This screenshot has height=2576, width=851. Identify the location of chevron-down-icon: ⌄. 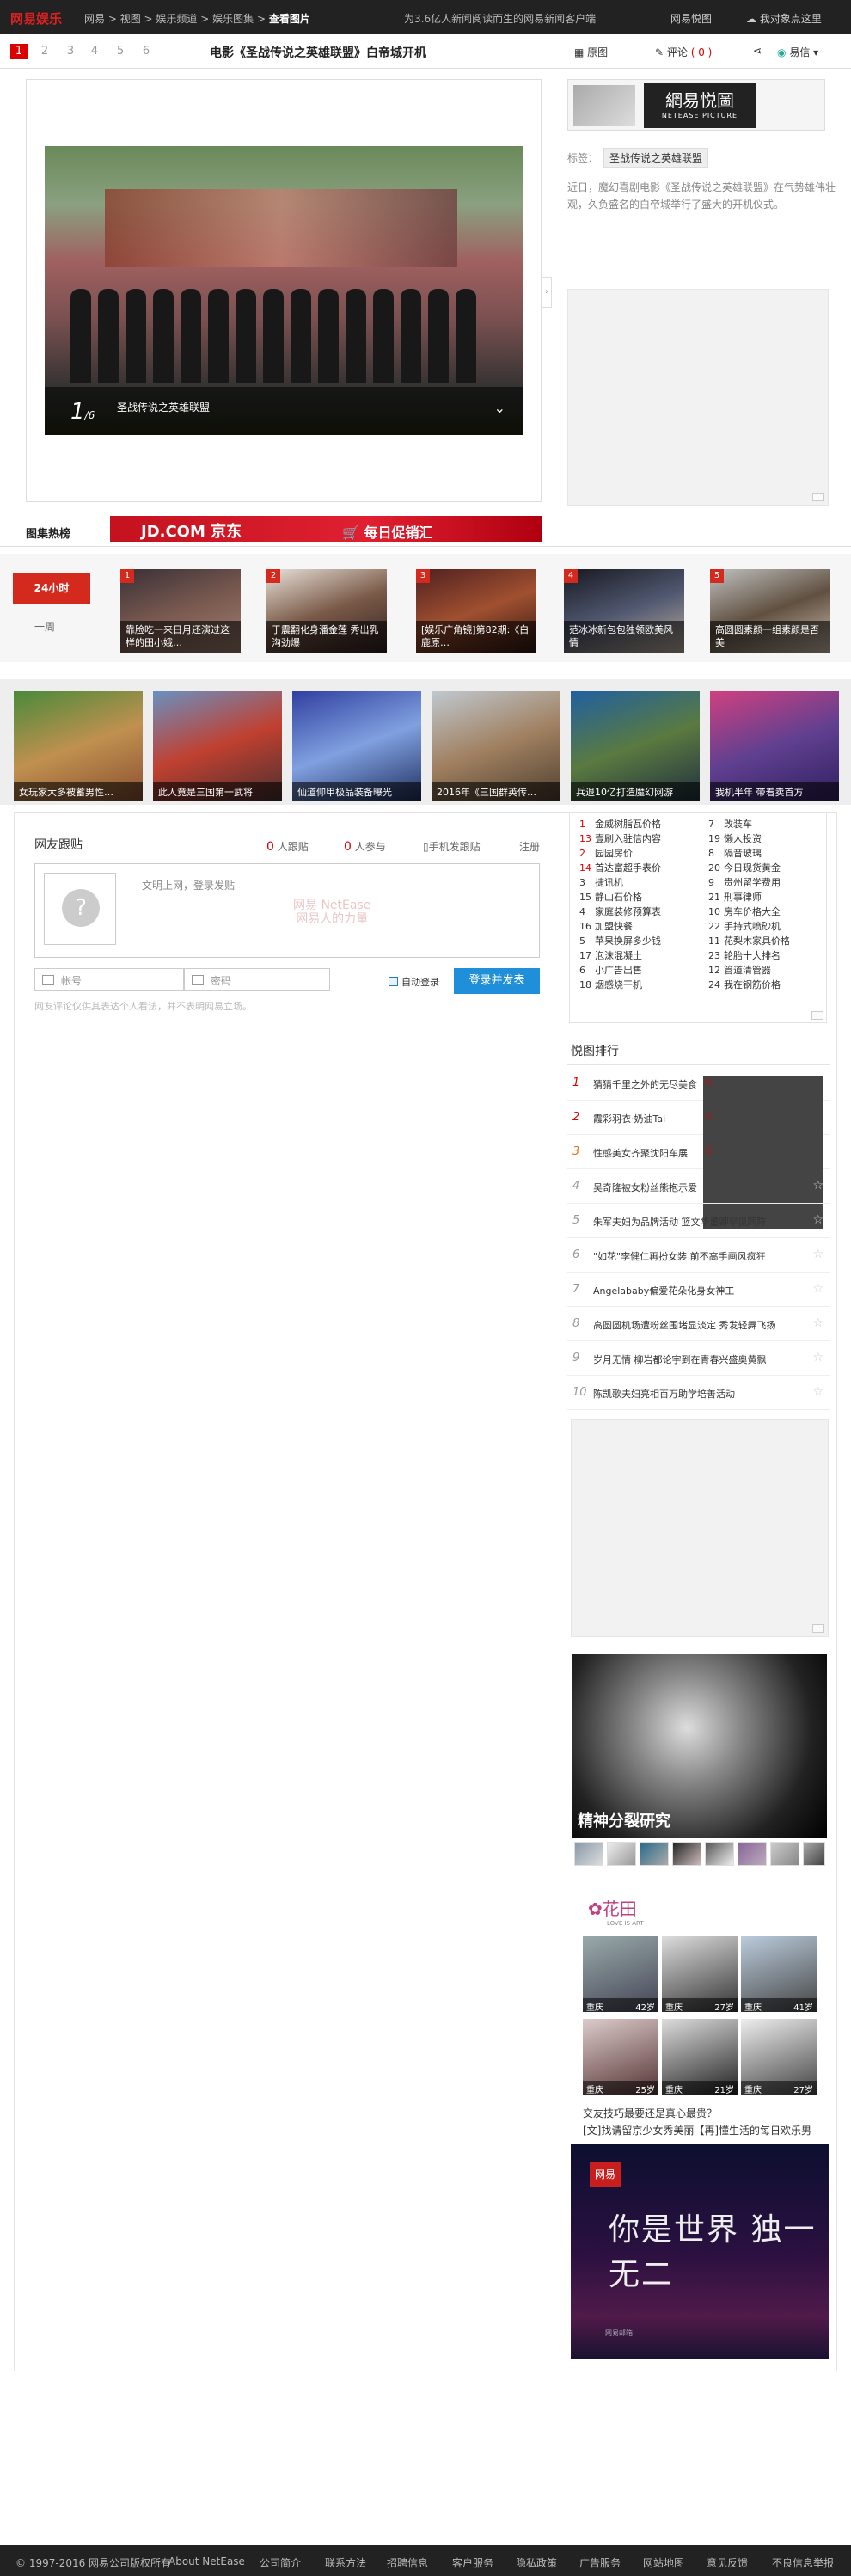
(499, 408).